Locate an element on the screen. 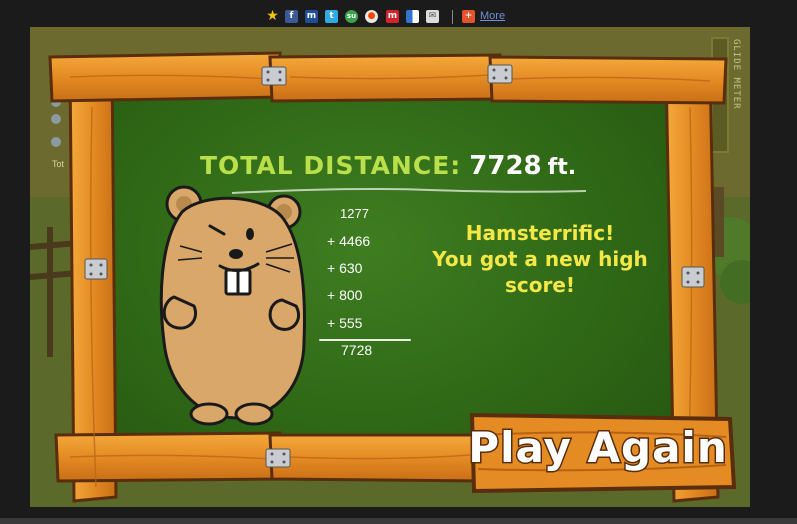 This screenshot has width=797, height=524. myspace-icon: m is located at coordinates (311, 16).